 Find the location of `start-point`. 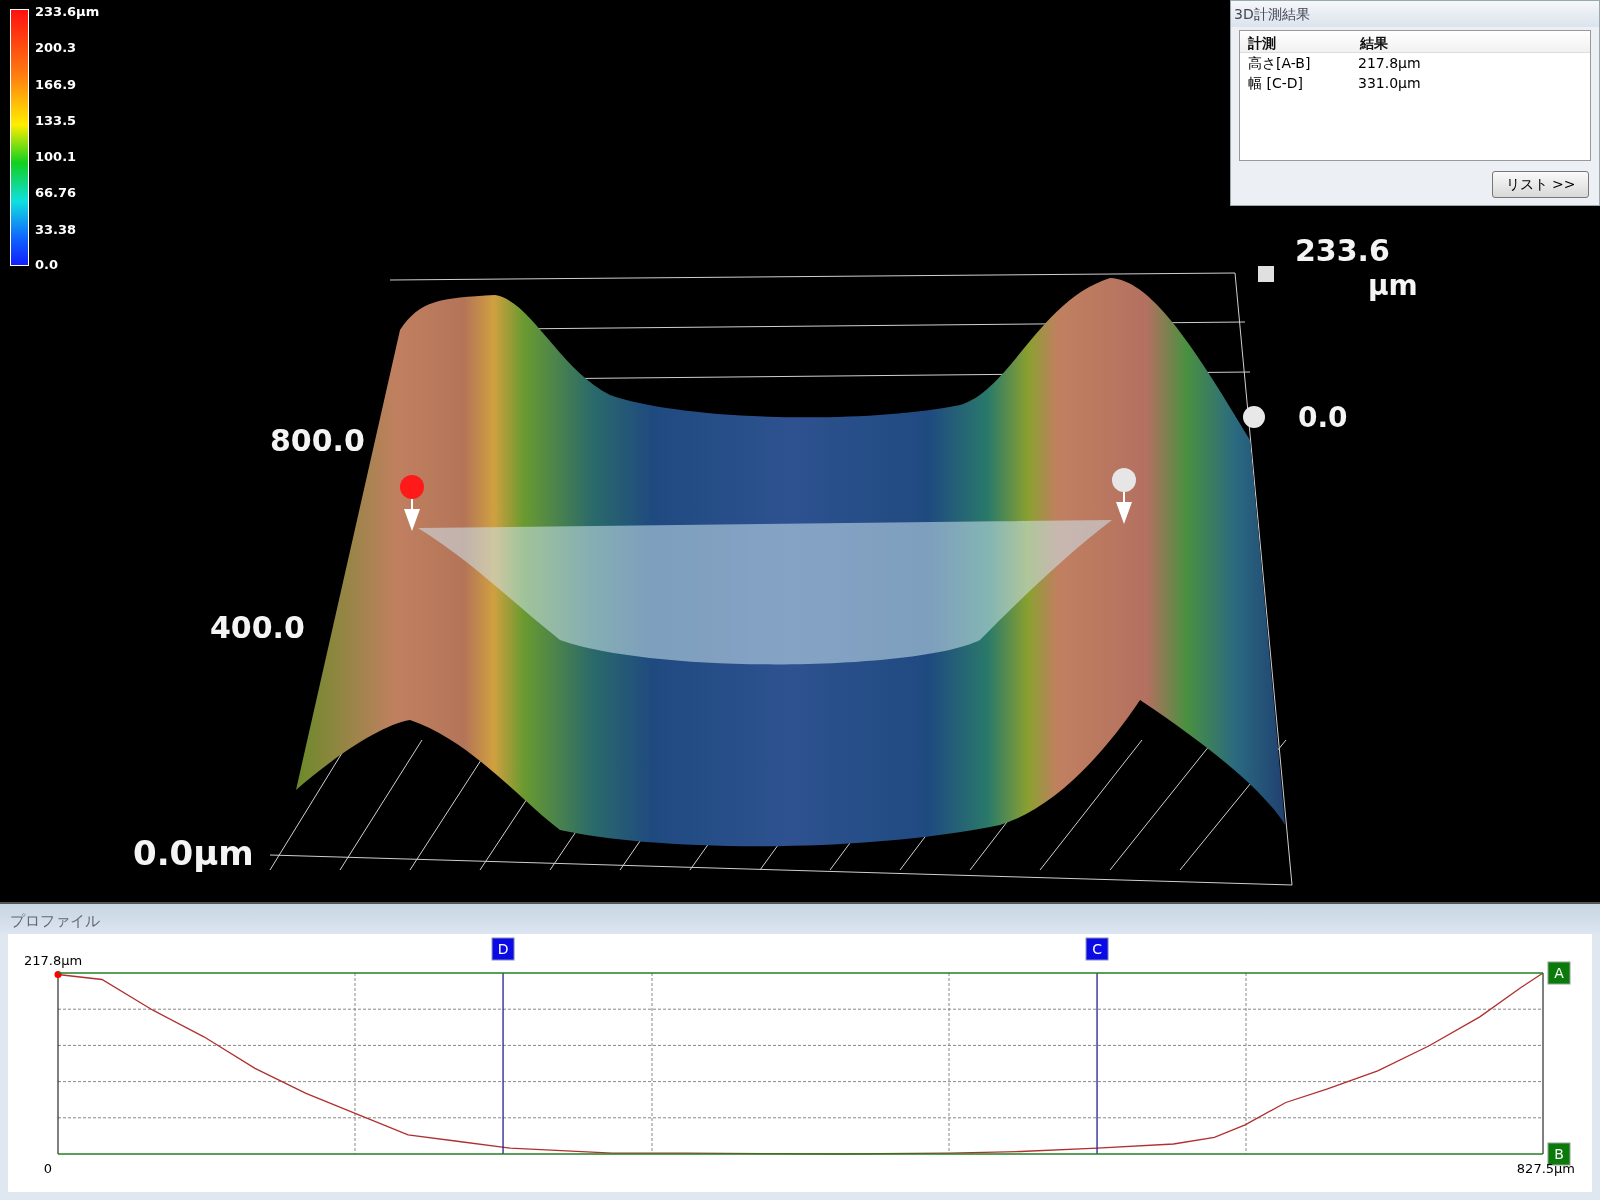

start-point is located at coordinates (58, 974).